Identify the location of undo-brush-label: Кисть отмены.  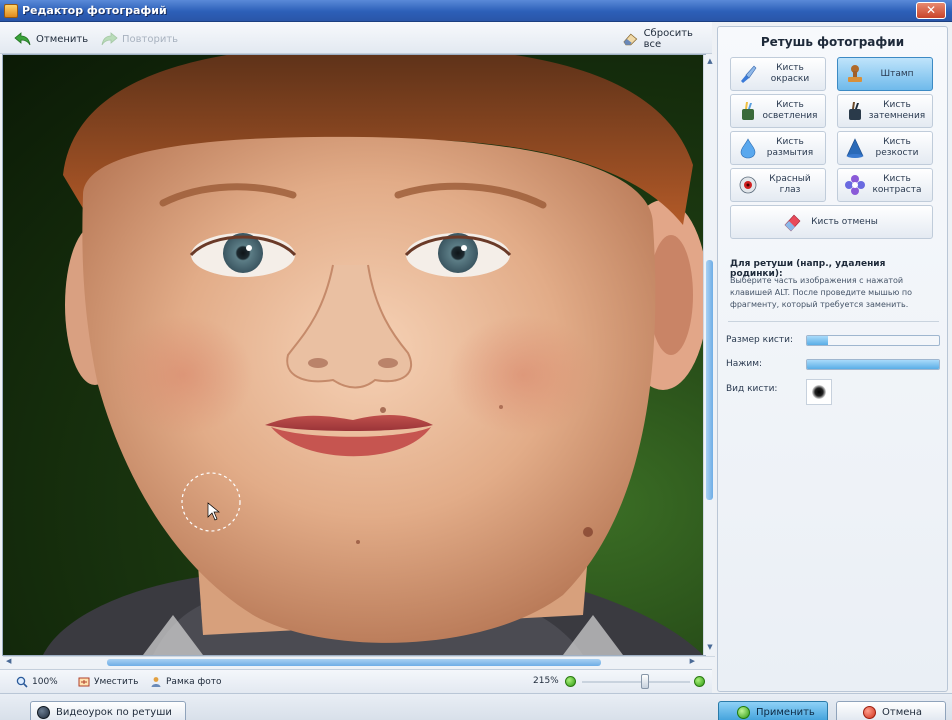
(844, 221).